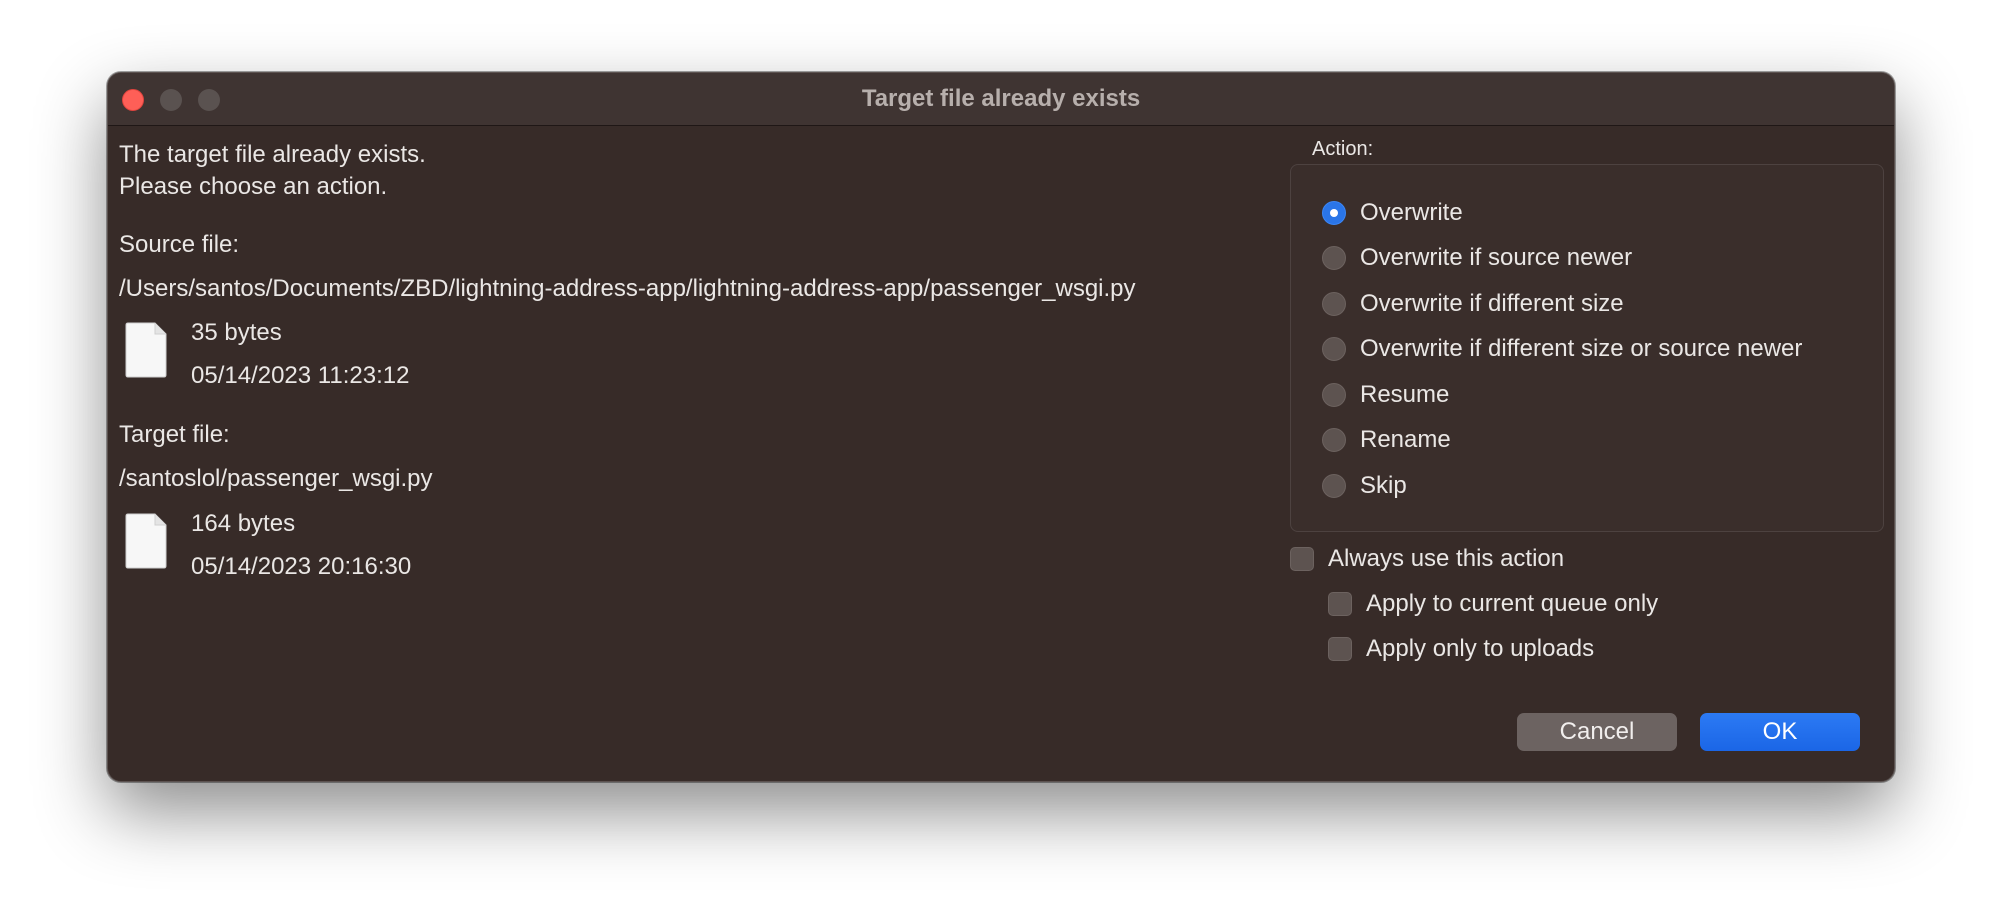  Describe the element at coordinates (179, 244) in the screenshot. I see `source-file-heading: Source file:` at that location.